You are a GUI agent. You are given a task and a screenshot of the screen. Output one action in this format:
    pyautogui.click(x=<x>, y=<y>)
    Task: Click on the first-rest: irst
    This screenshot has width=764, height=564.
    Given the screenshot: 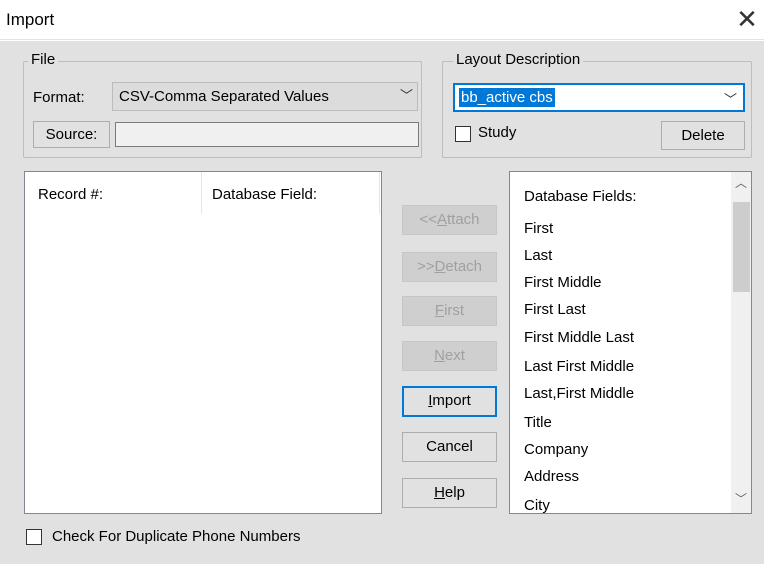 What is the action you would take?
    pyautogui.click(x=454, y=310)
    